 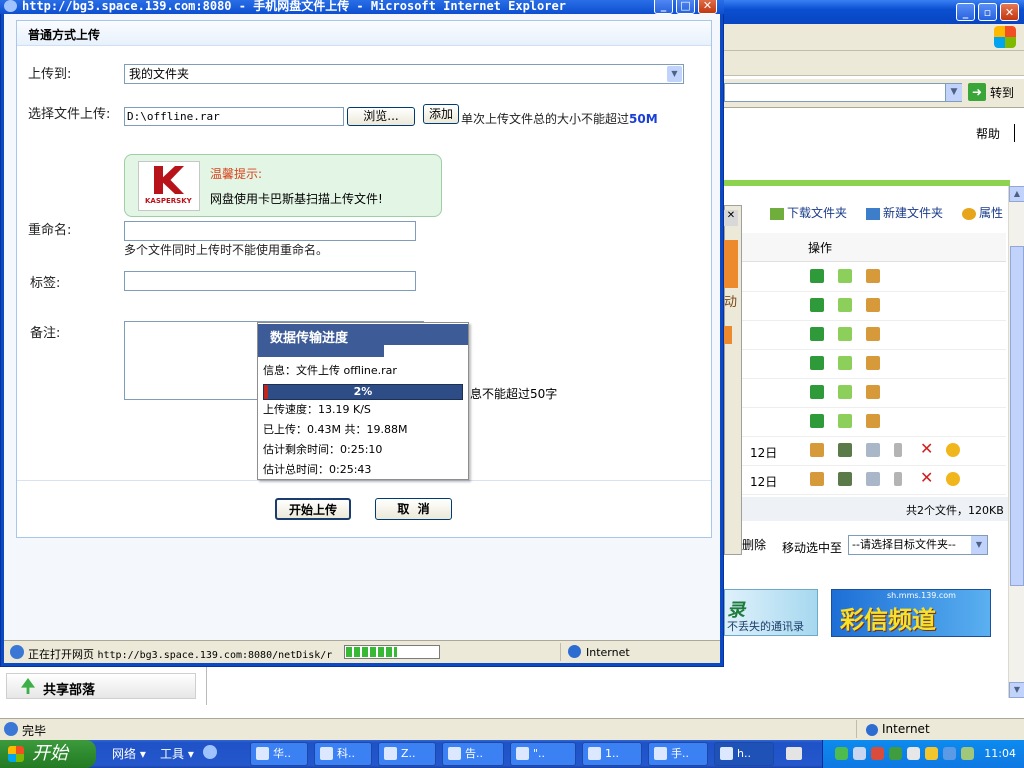 I want to click on destination-folder-select: 我的文件夹 ▼, so click(x=404, y=74).